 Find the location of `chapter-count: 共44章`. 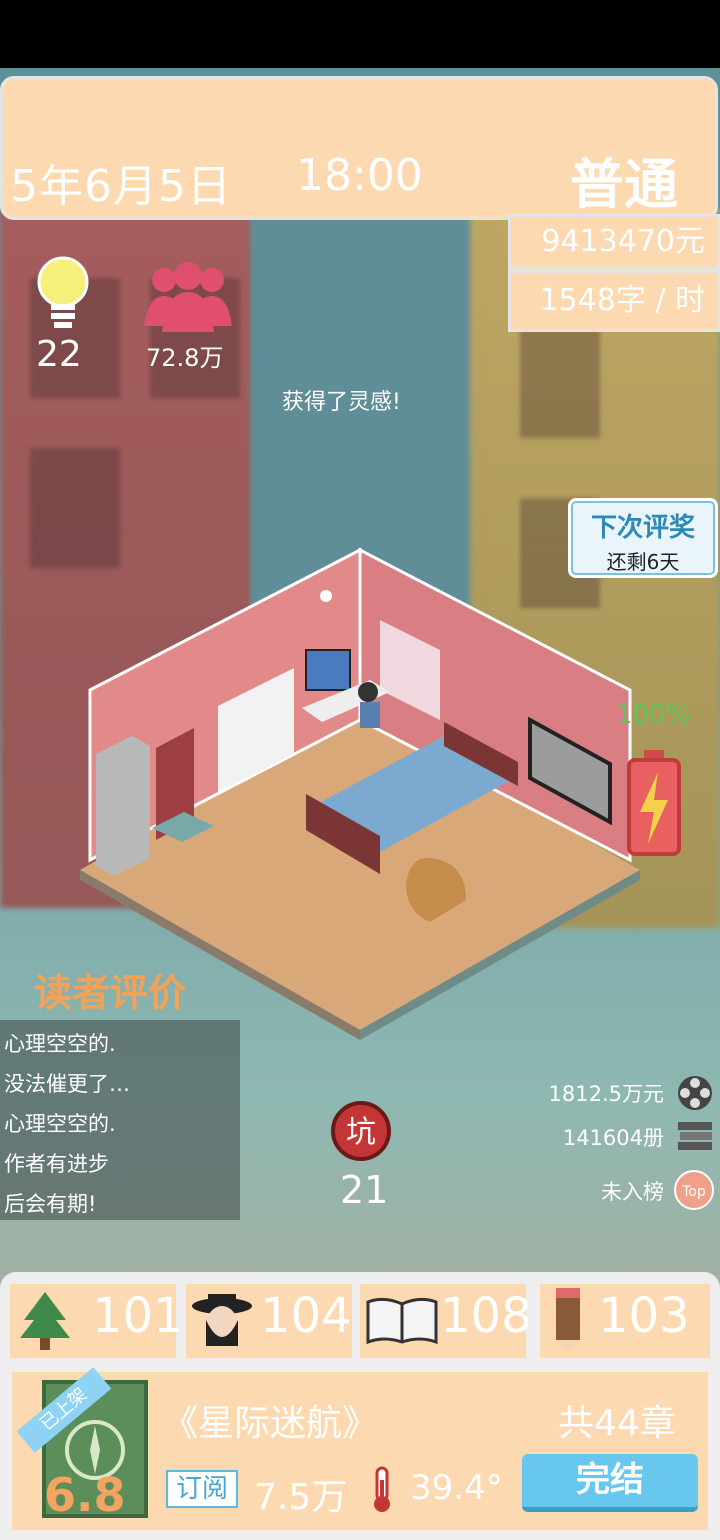

chapter-count: 共44章 is located at coordinates (617, 1423).